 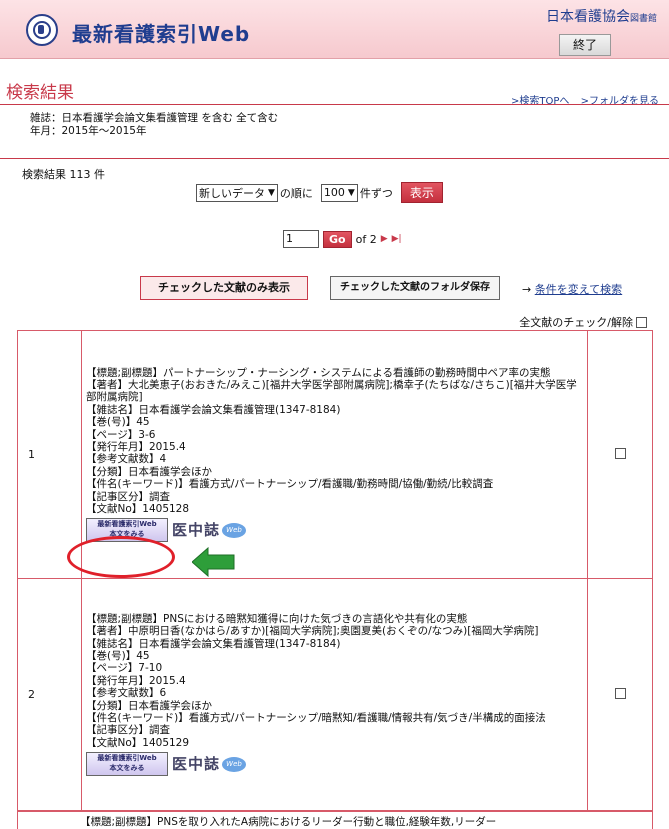 What do you see at coordinates (124, 668) in the screenshot?
I see `result-pages: 【ページ】7-10` at bounding box center [124, 668].